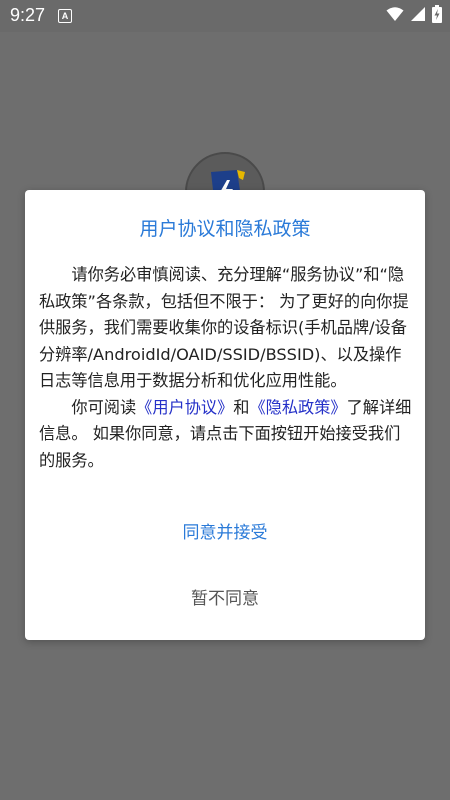 The height and width of the screenshot is (800, 450). What do you see at coordinates (28, 15) in the screenshot?
I see `status-time: 9:27` at bounding box center [28, 15].